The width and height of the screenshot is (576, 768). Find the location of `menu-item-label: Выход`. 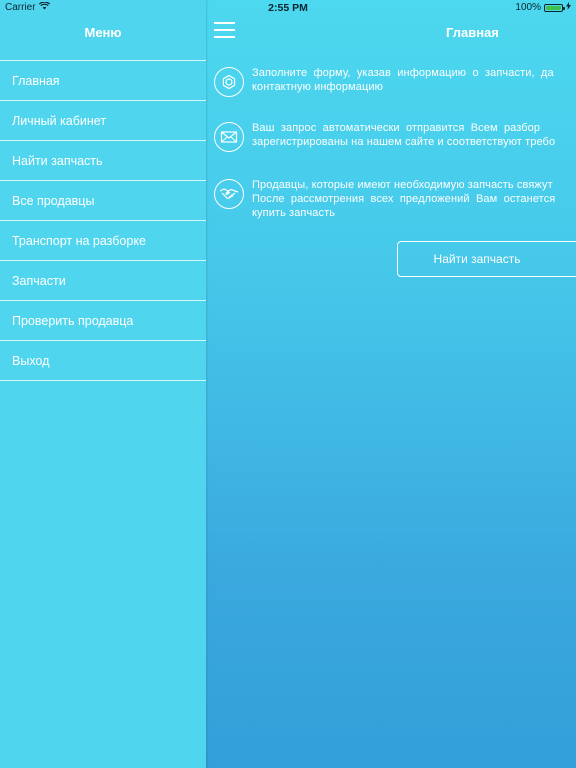

menu-item-label: Выход is located at coordinates (31, 360).